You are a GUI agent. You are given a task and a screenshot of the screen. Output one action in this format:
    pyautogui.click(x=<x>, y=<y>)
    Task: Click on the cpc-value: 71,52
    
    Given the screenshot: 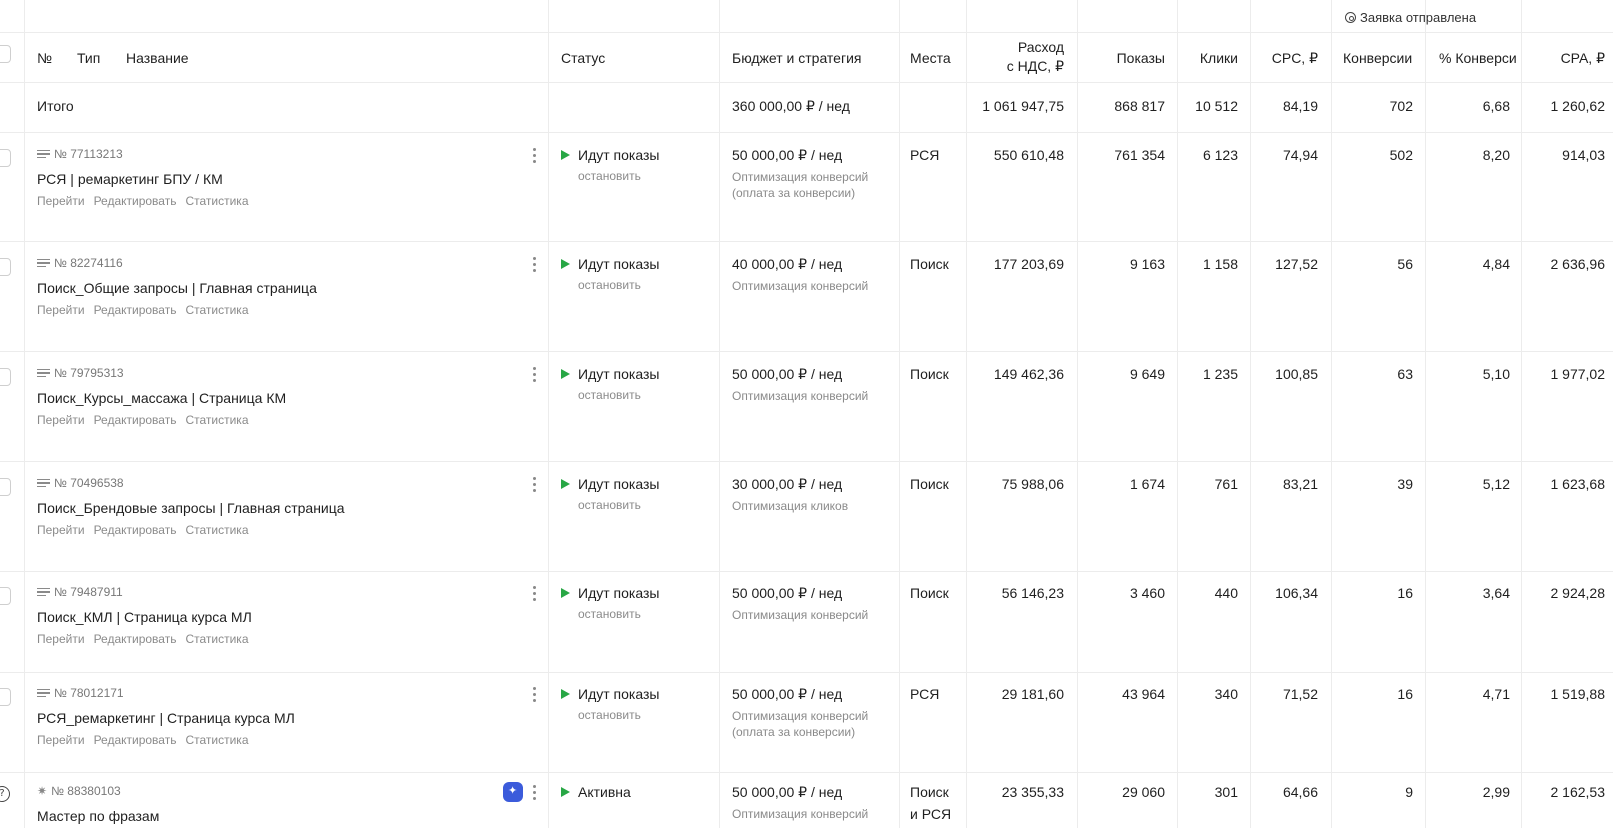 What is the action you would take?
    pyautogui.click(x=1300, y=694)
    